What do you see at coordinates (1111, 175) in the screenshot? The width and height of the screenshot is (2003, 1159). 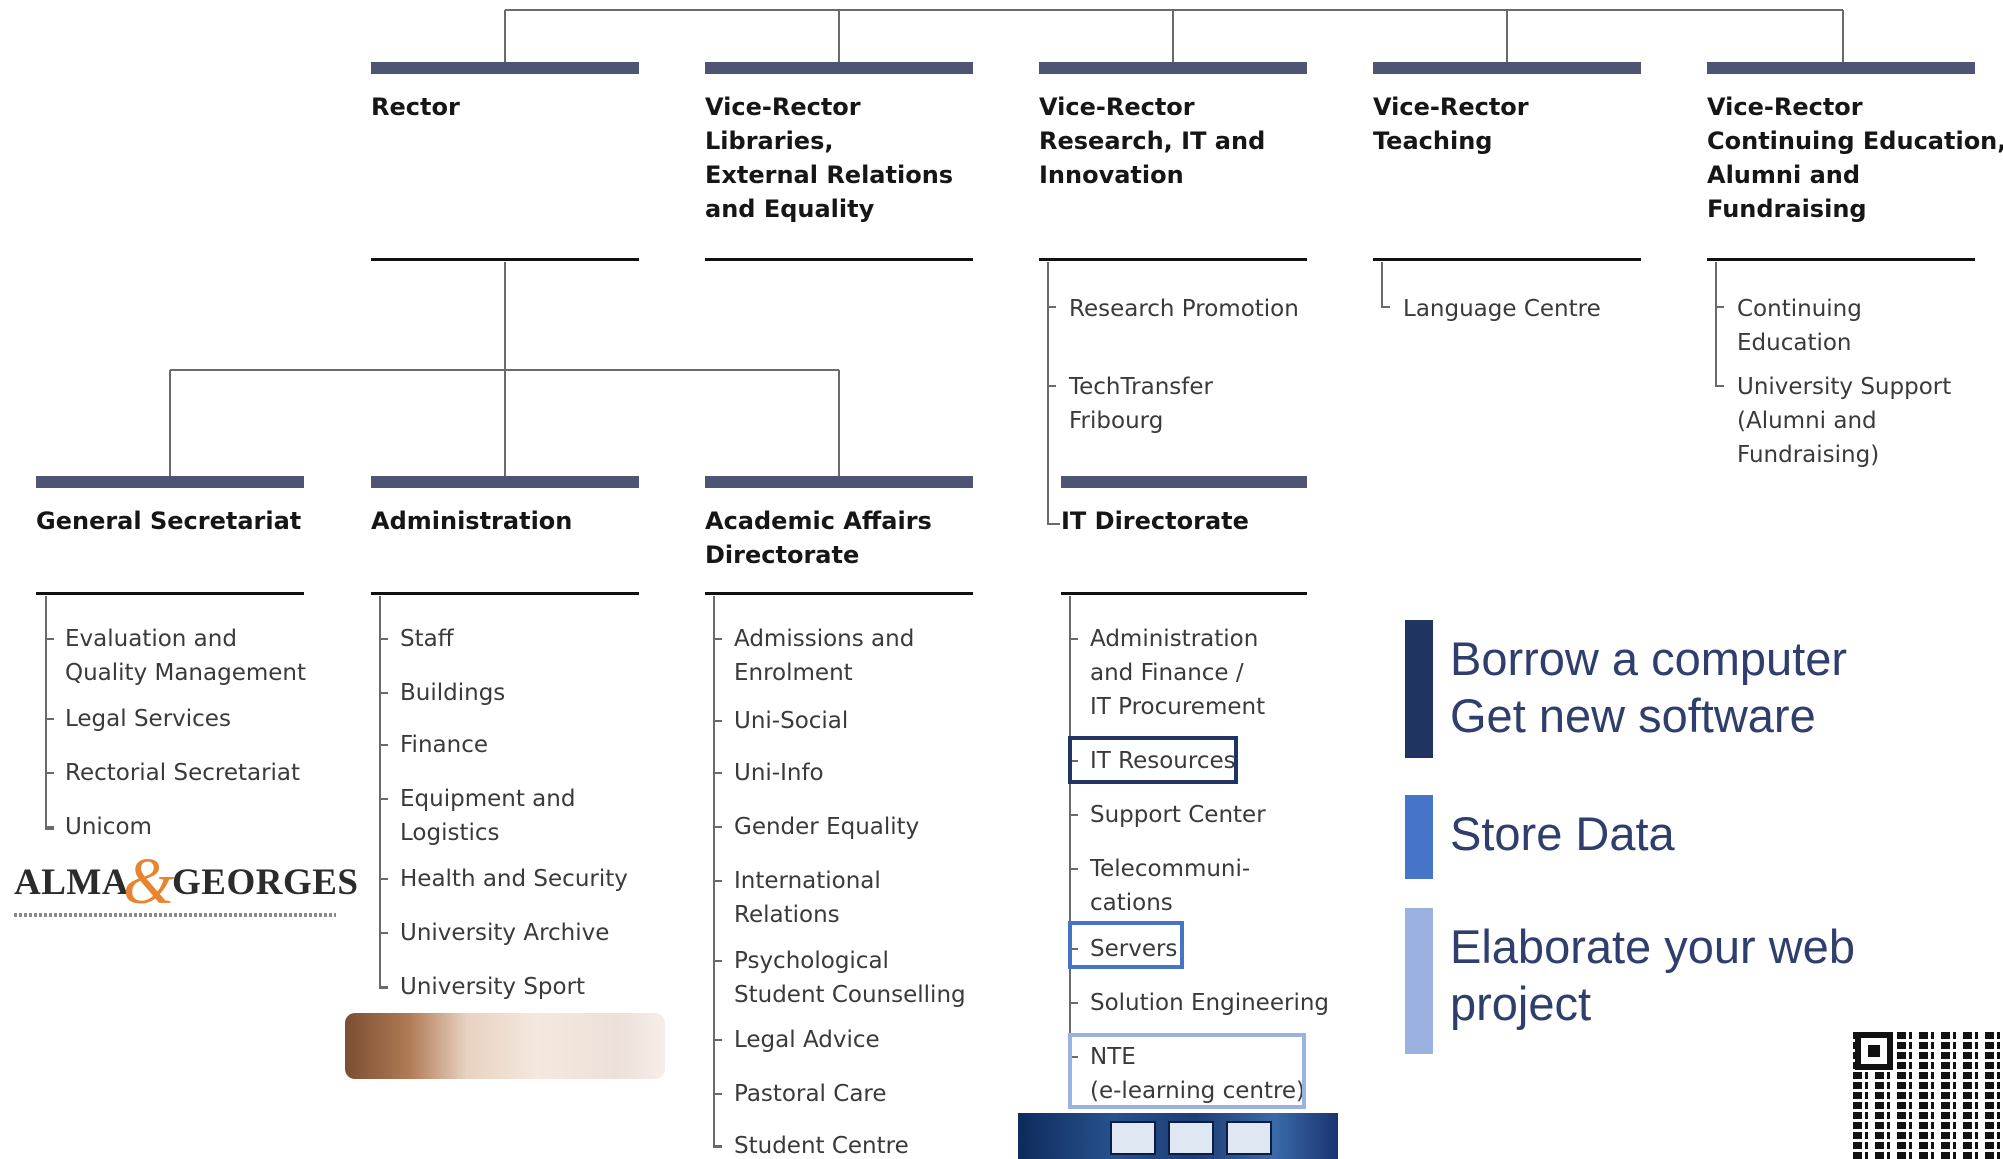 I see `top-box-title-line: Innovation` at bounding box center [1111, 175].